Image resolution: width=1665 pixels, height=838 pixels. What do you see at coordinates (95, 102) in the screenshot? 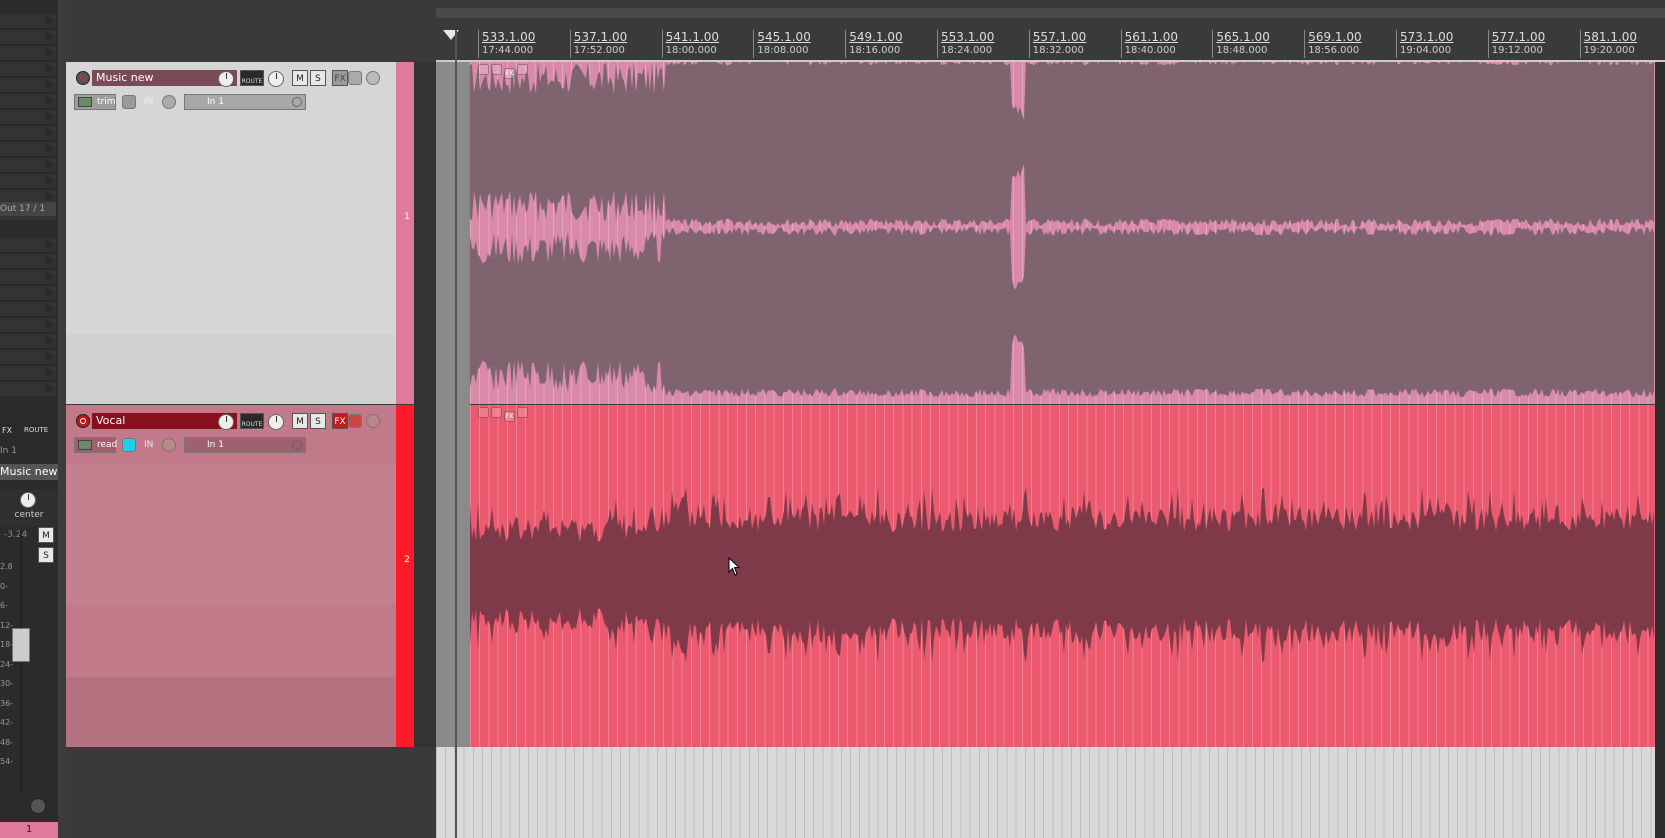
I see `envelope-button: trim` at bounding box center [95, 102].